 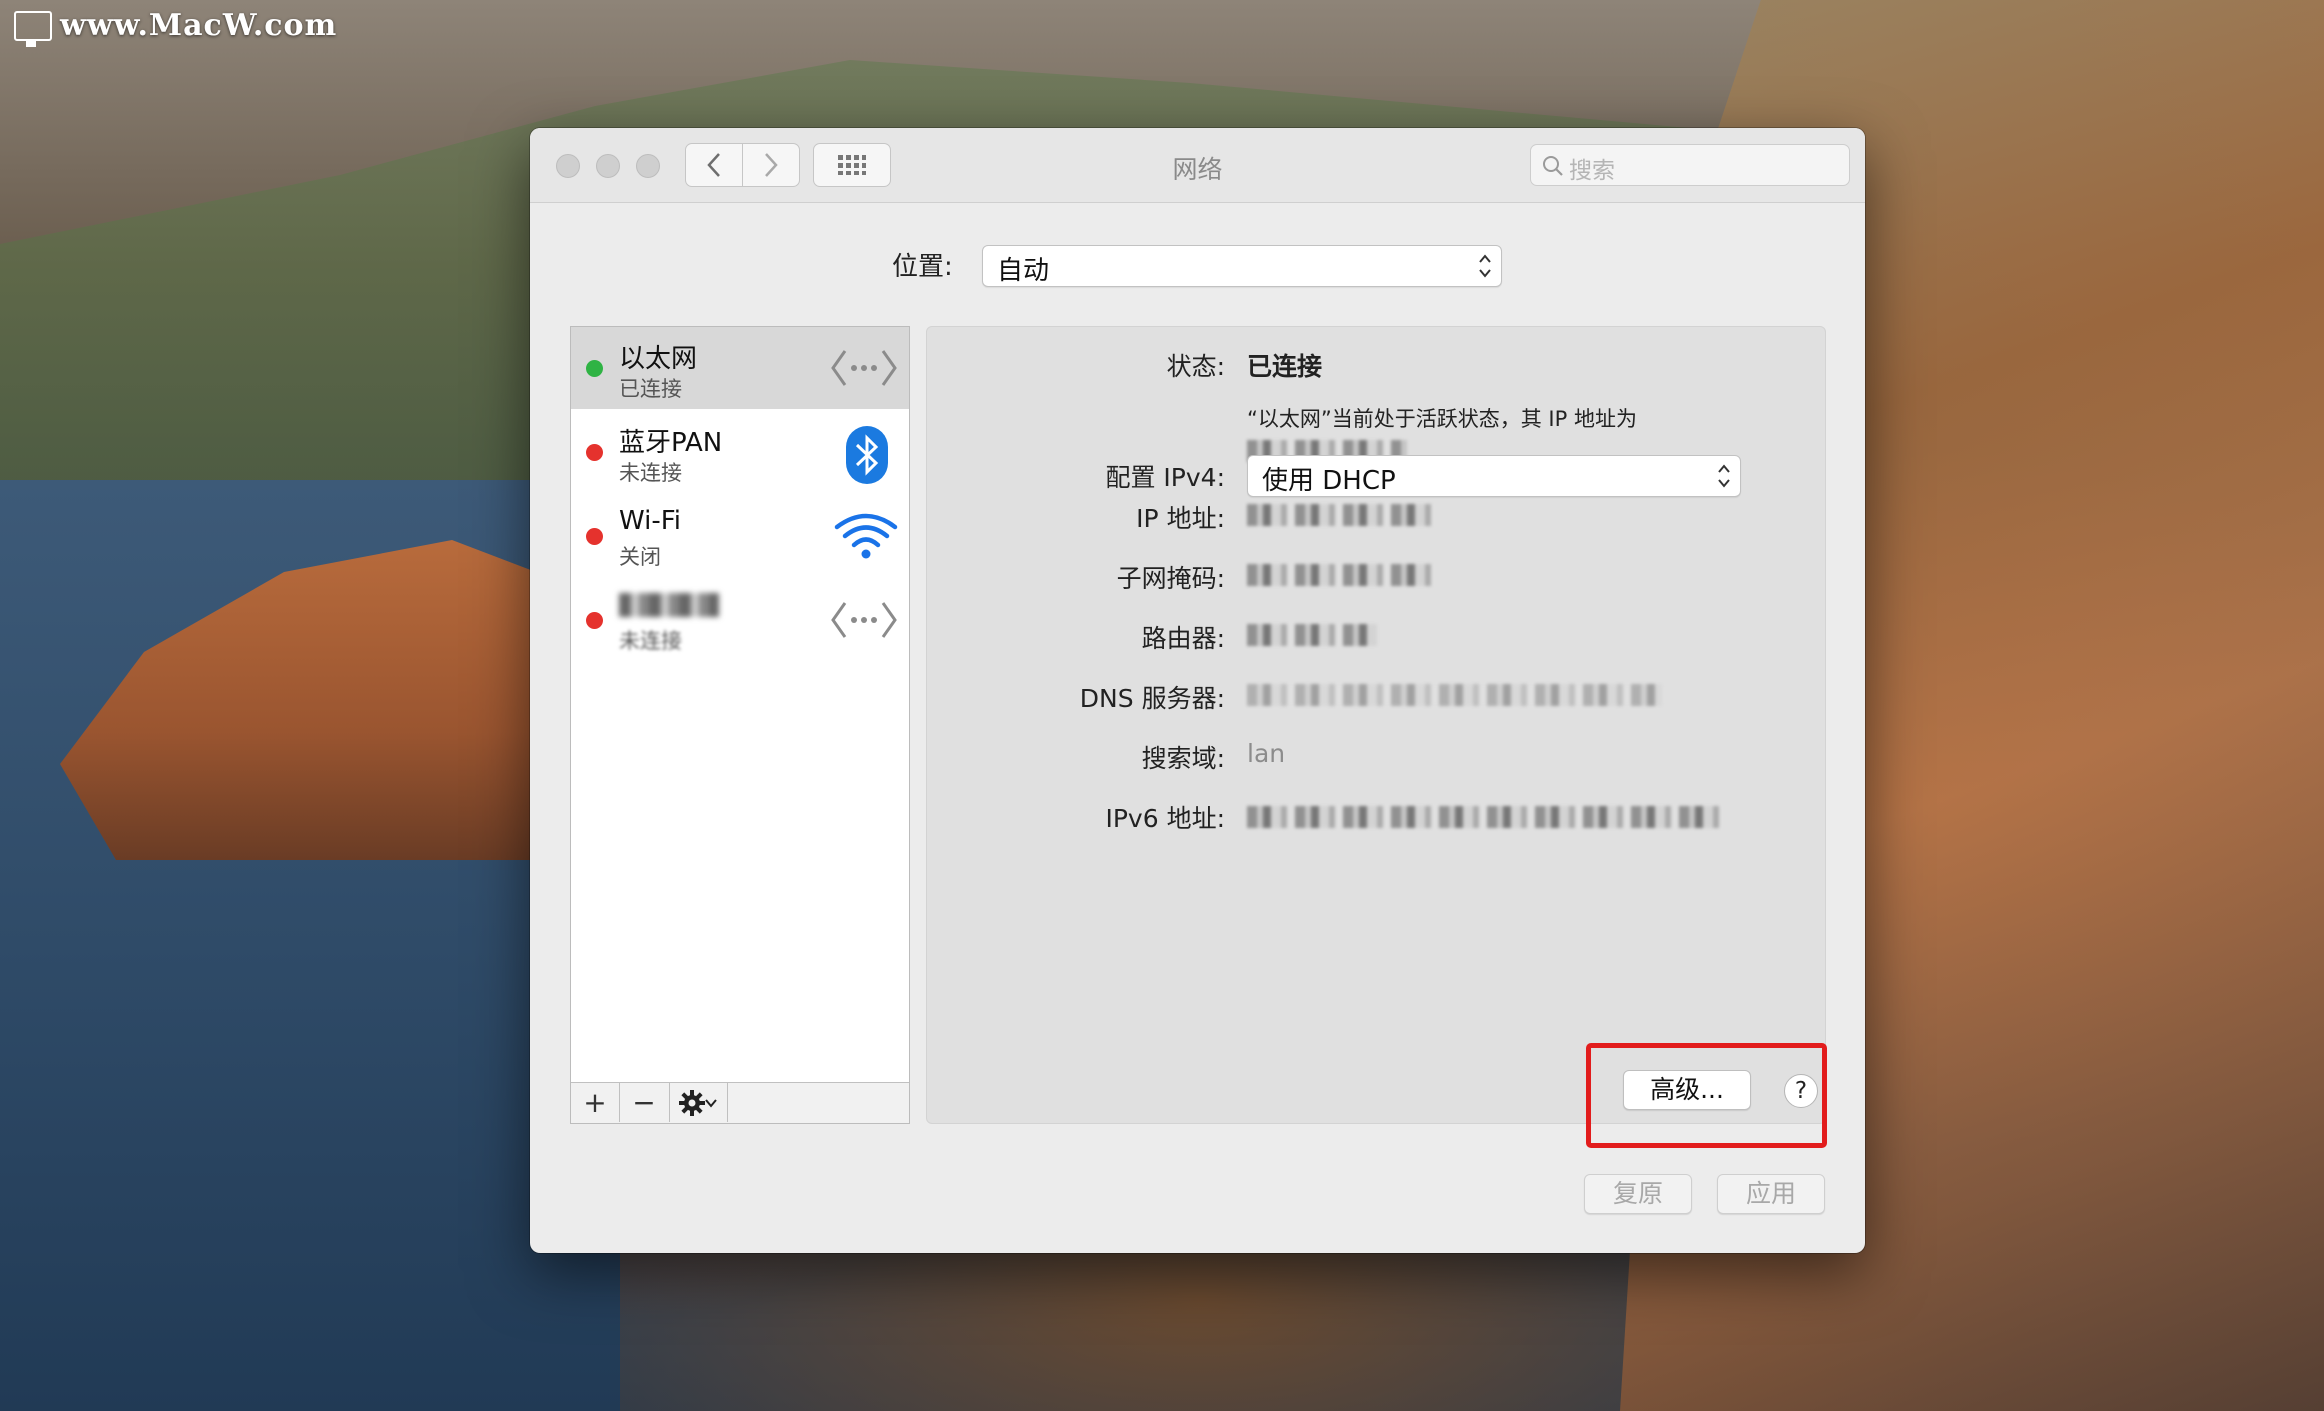 I want to click on chevron-down-icon, so click(x=711, y=1103).